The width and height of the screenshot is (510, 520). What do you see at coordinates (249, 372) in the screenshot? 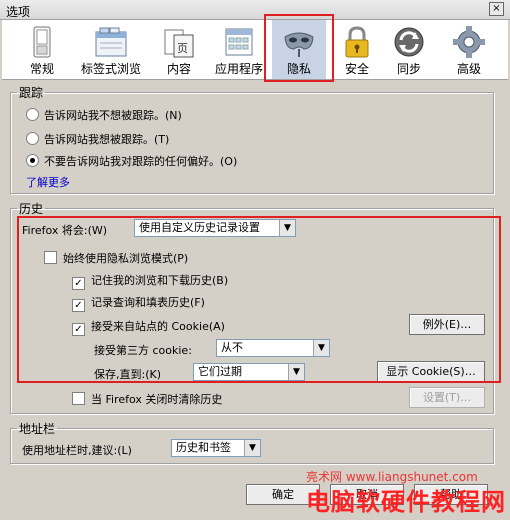
I see `keep-until-select: 它们过期 ▼` at bounding box center [249, 372].